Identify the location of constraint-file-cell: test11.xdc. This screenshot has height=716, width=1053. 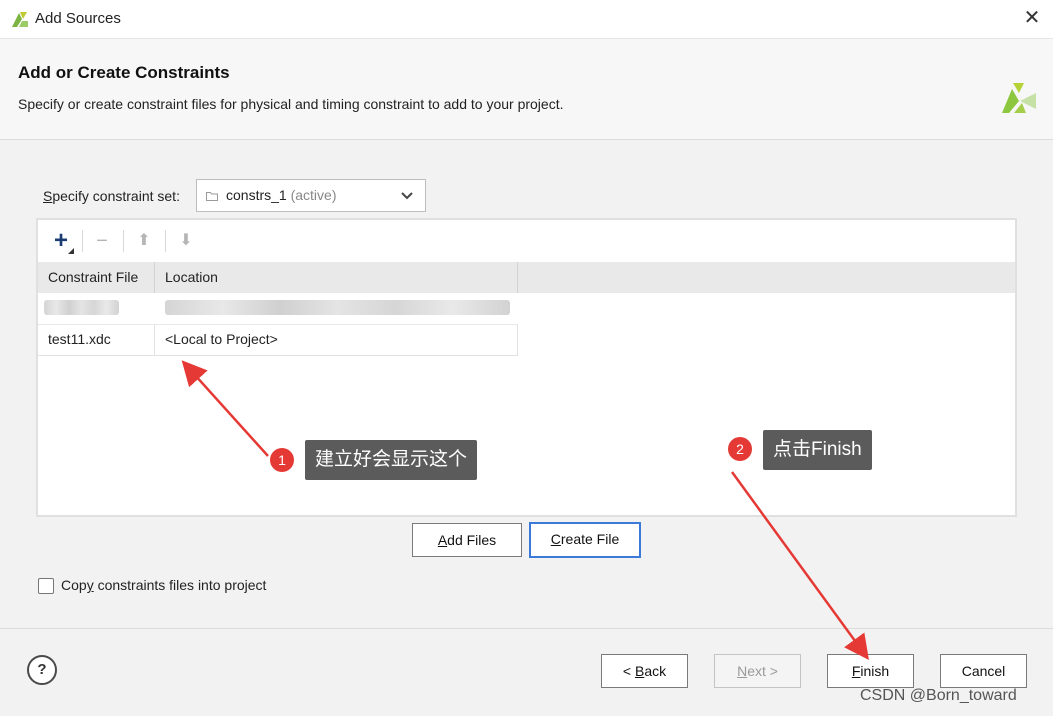
(96, 339).